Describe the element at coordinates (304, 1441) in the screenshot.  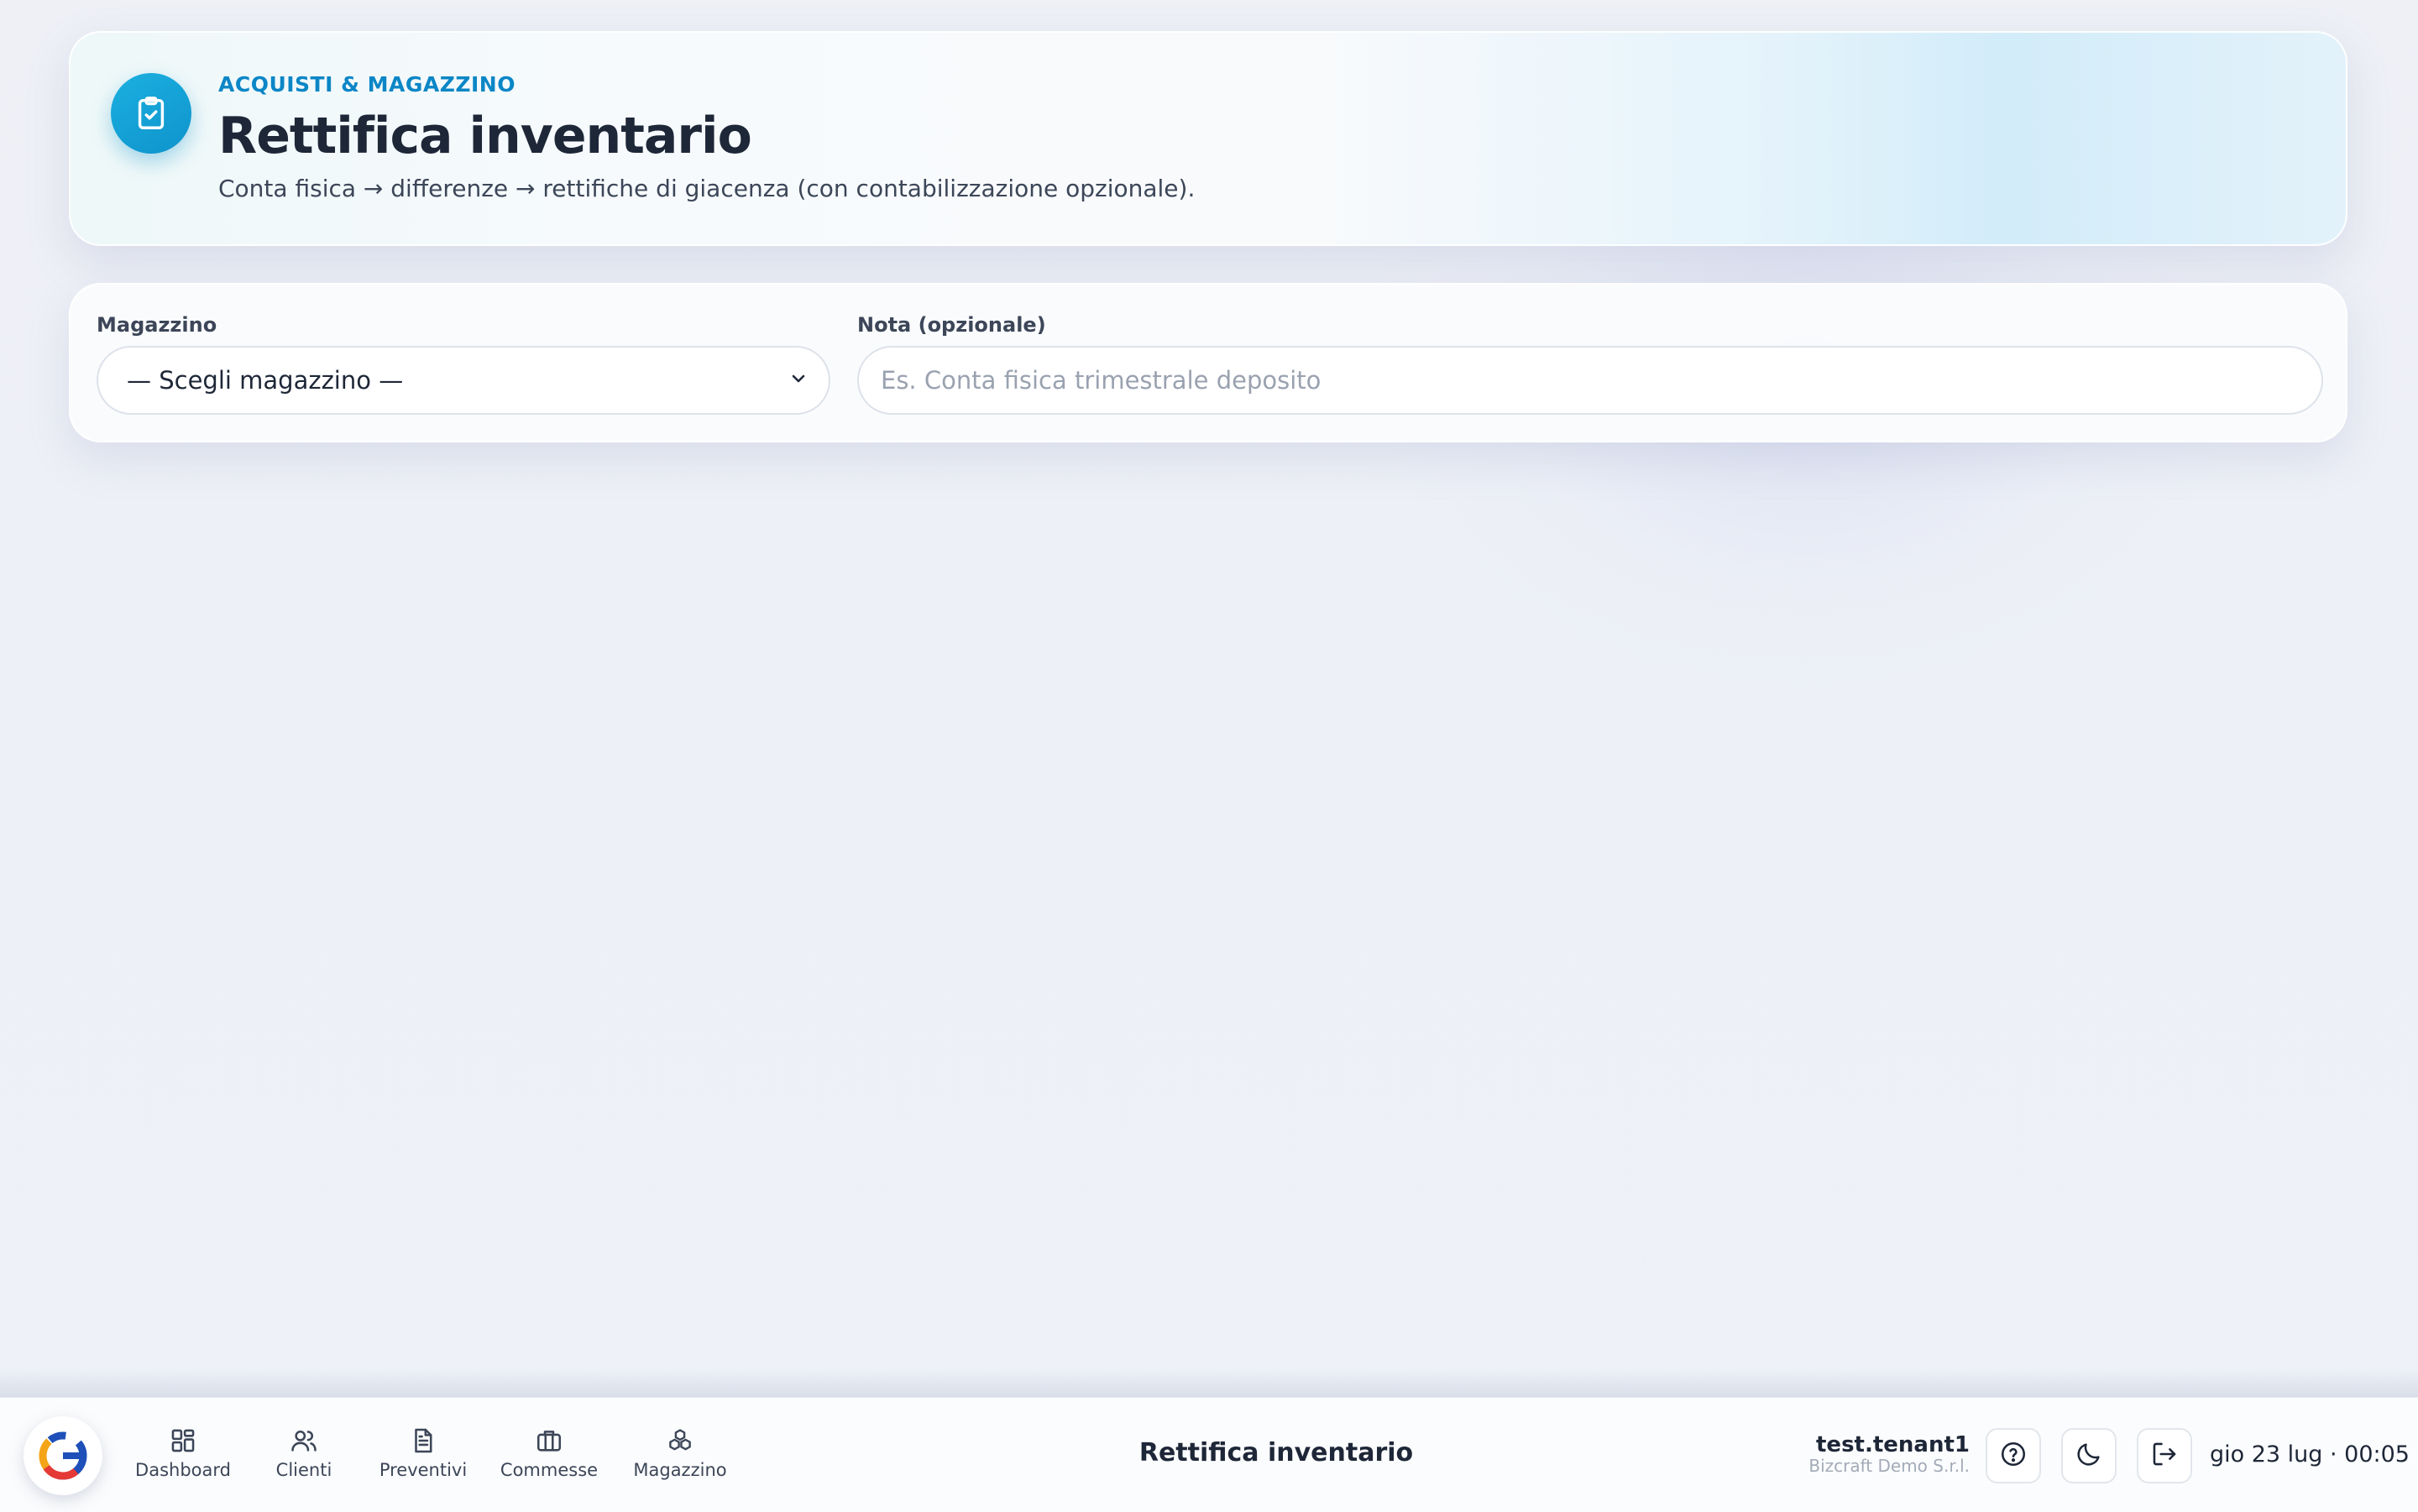
I see `users-icon` at that location.